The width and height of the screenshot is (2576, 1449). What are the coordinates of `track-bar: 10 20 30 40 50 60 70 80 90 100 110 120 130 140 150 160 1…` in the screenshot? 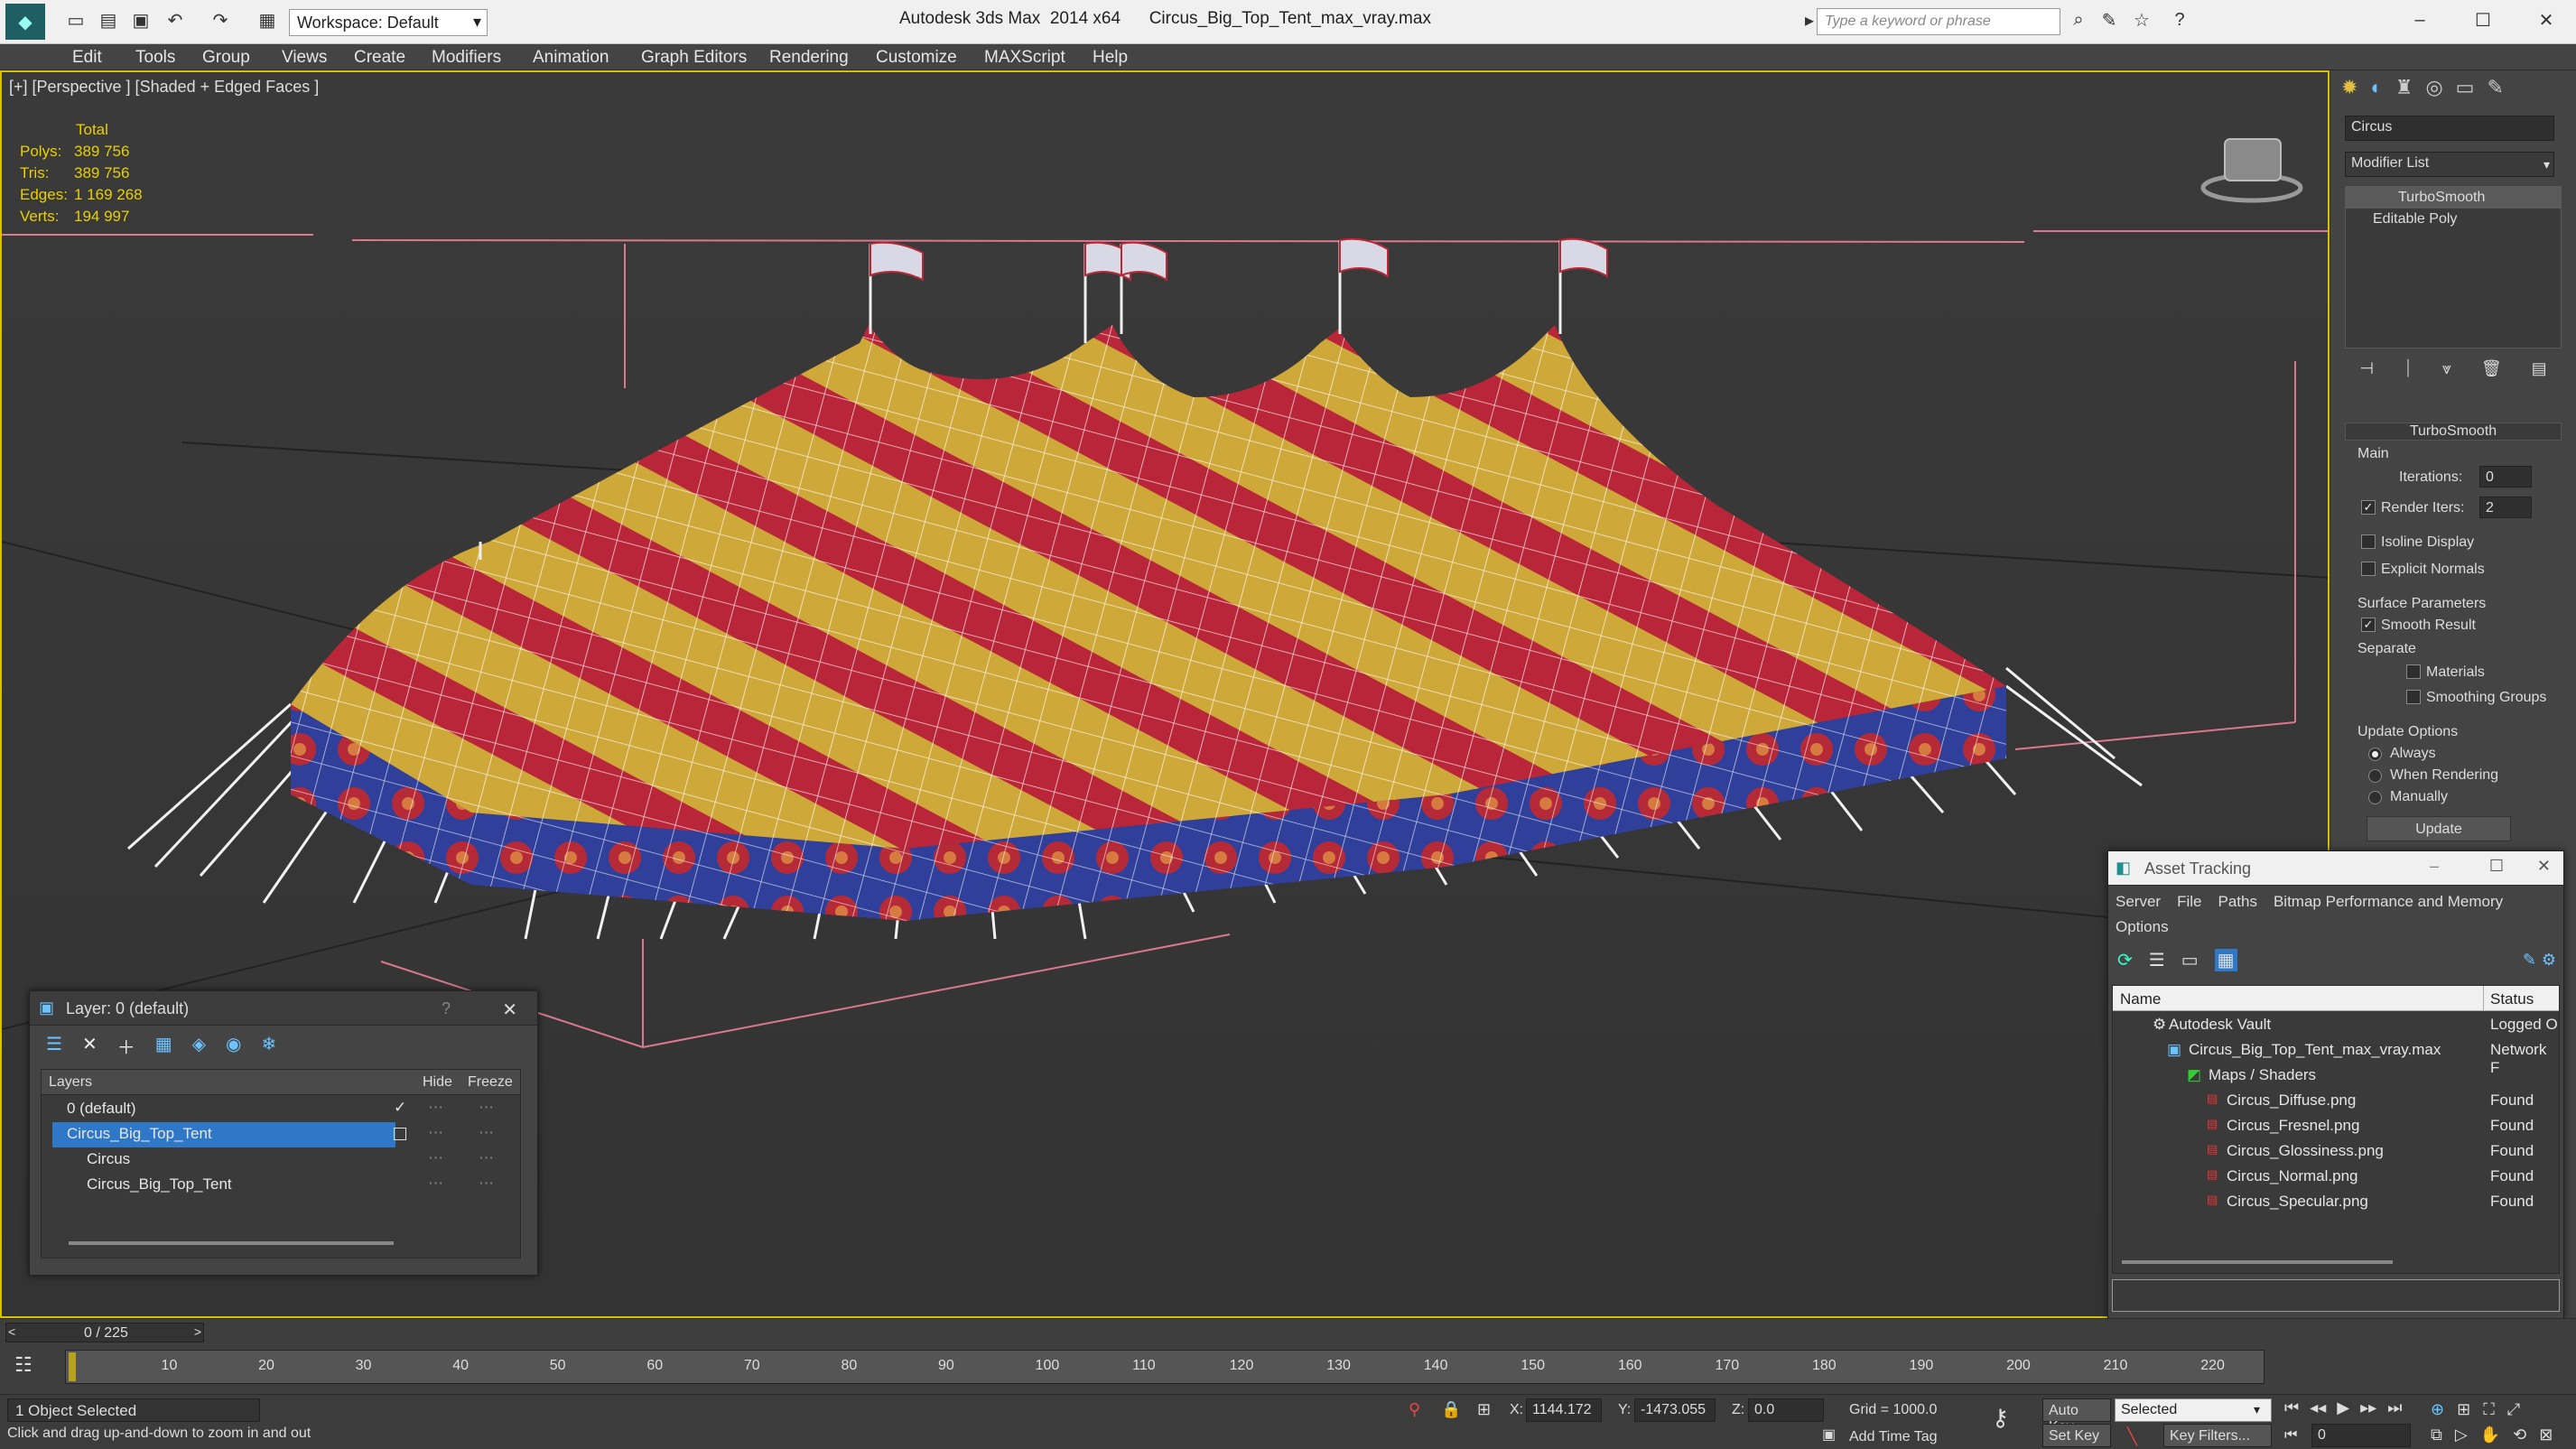 It's located at (1164, 1367).